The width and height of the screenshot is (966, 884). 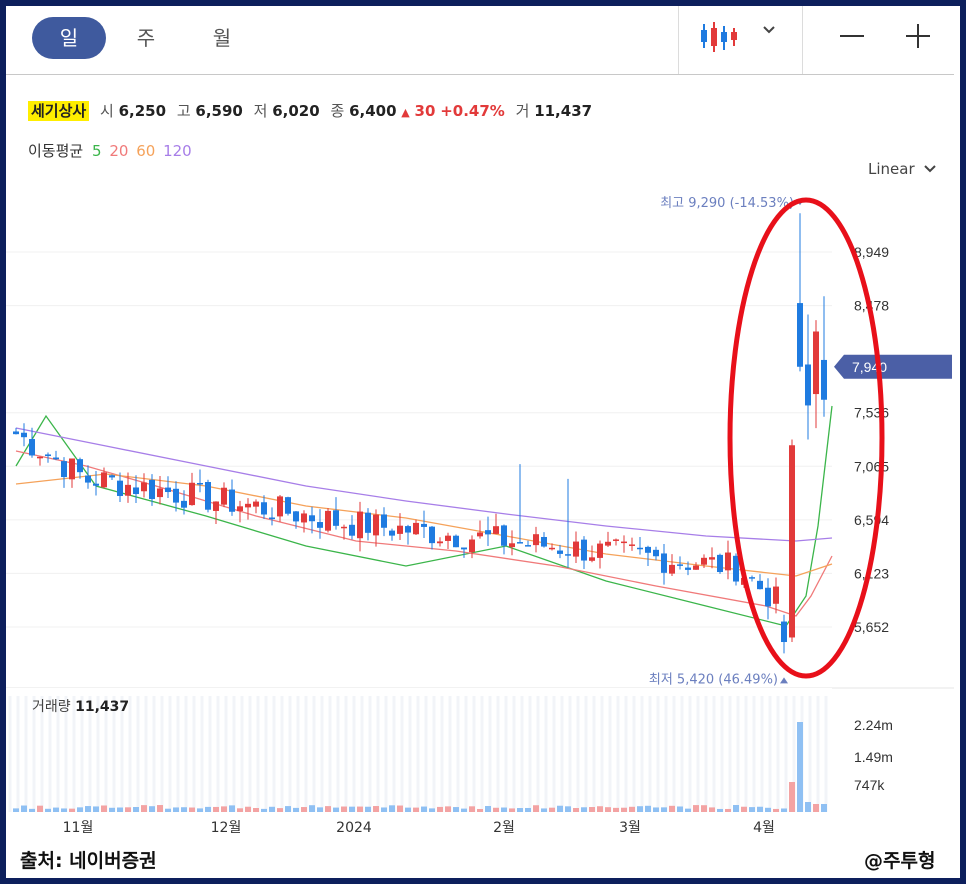 I want to click on x-tick-label: 2024, so click(x=354, y=828).